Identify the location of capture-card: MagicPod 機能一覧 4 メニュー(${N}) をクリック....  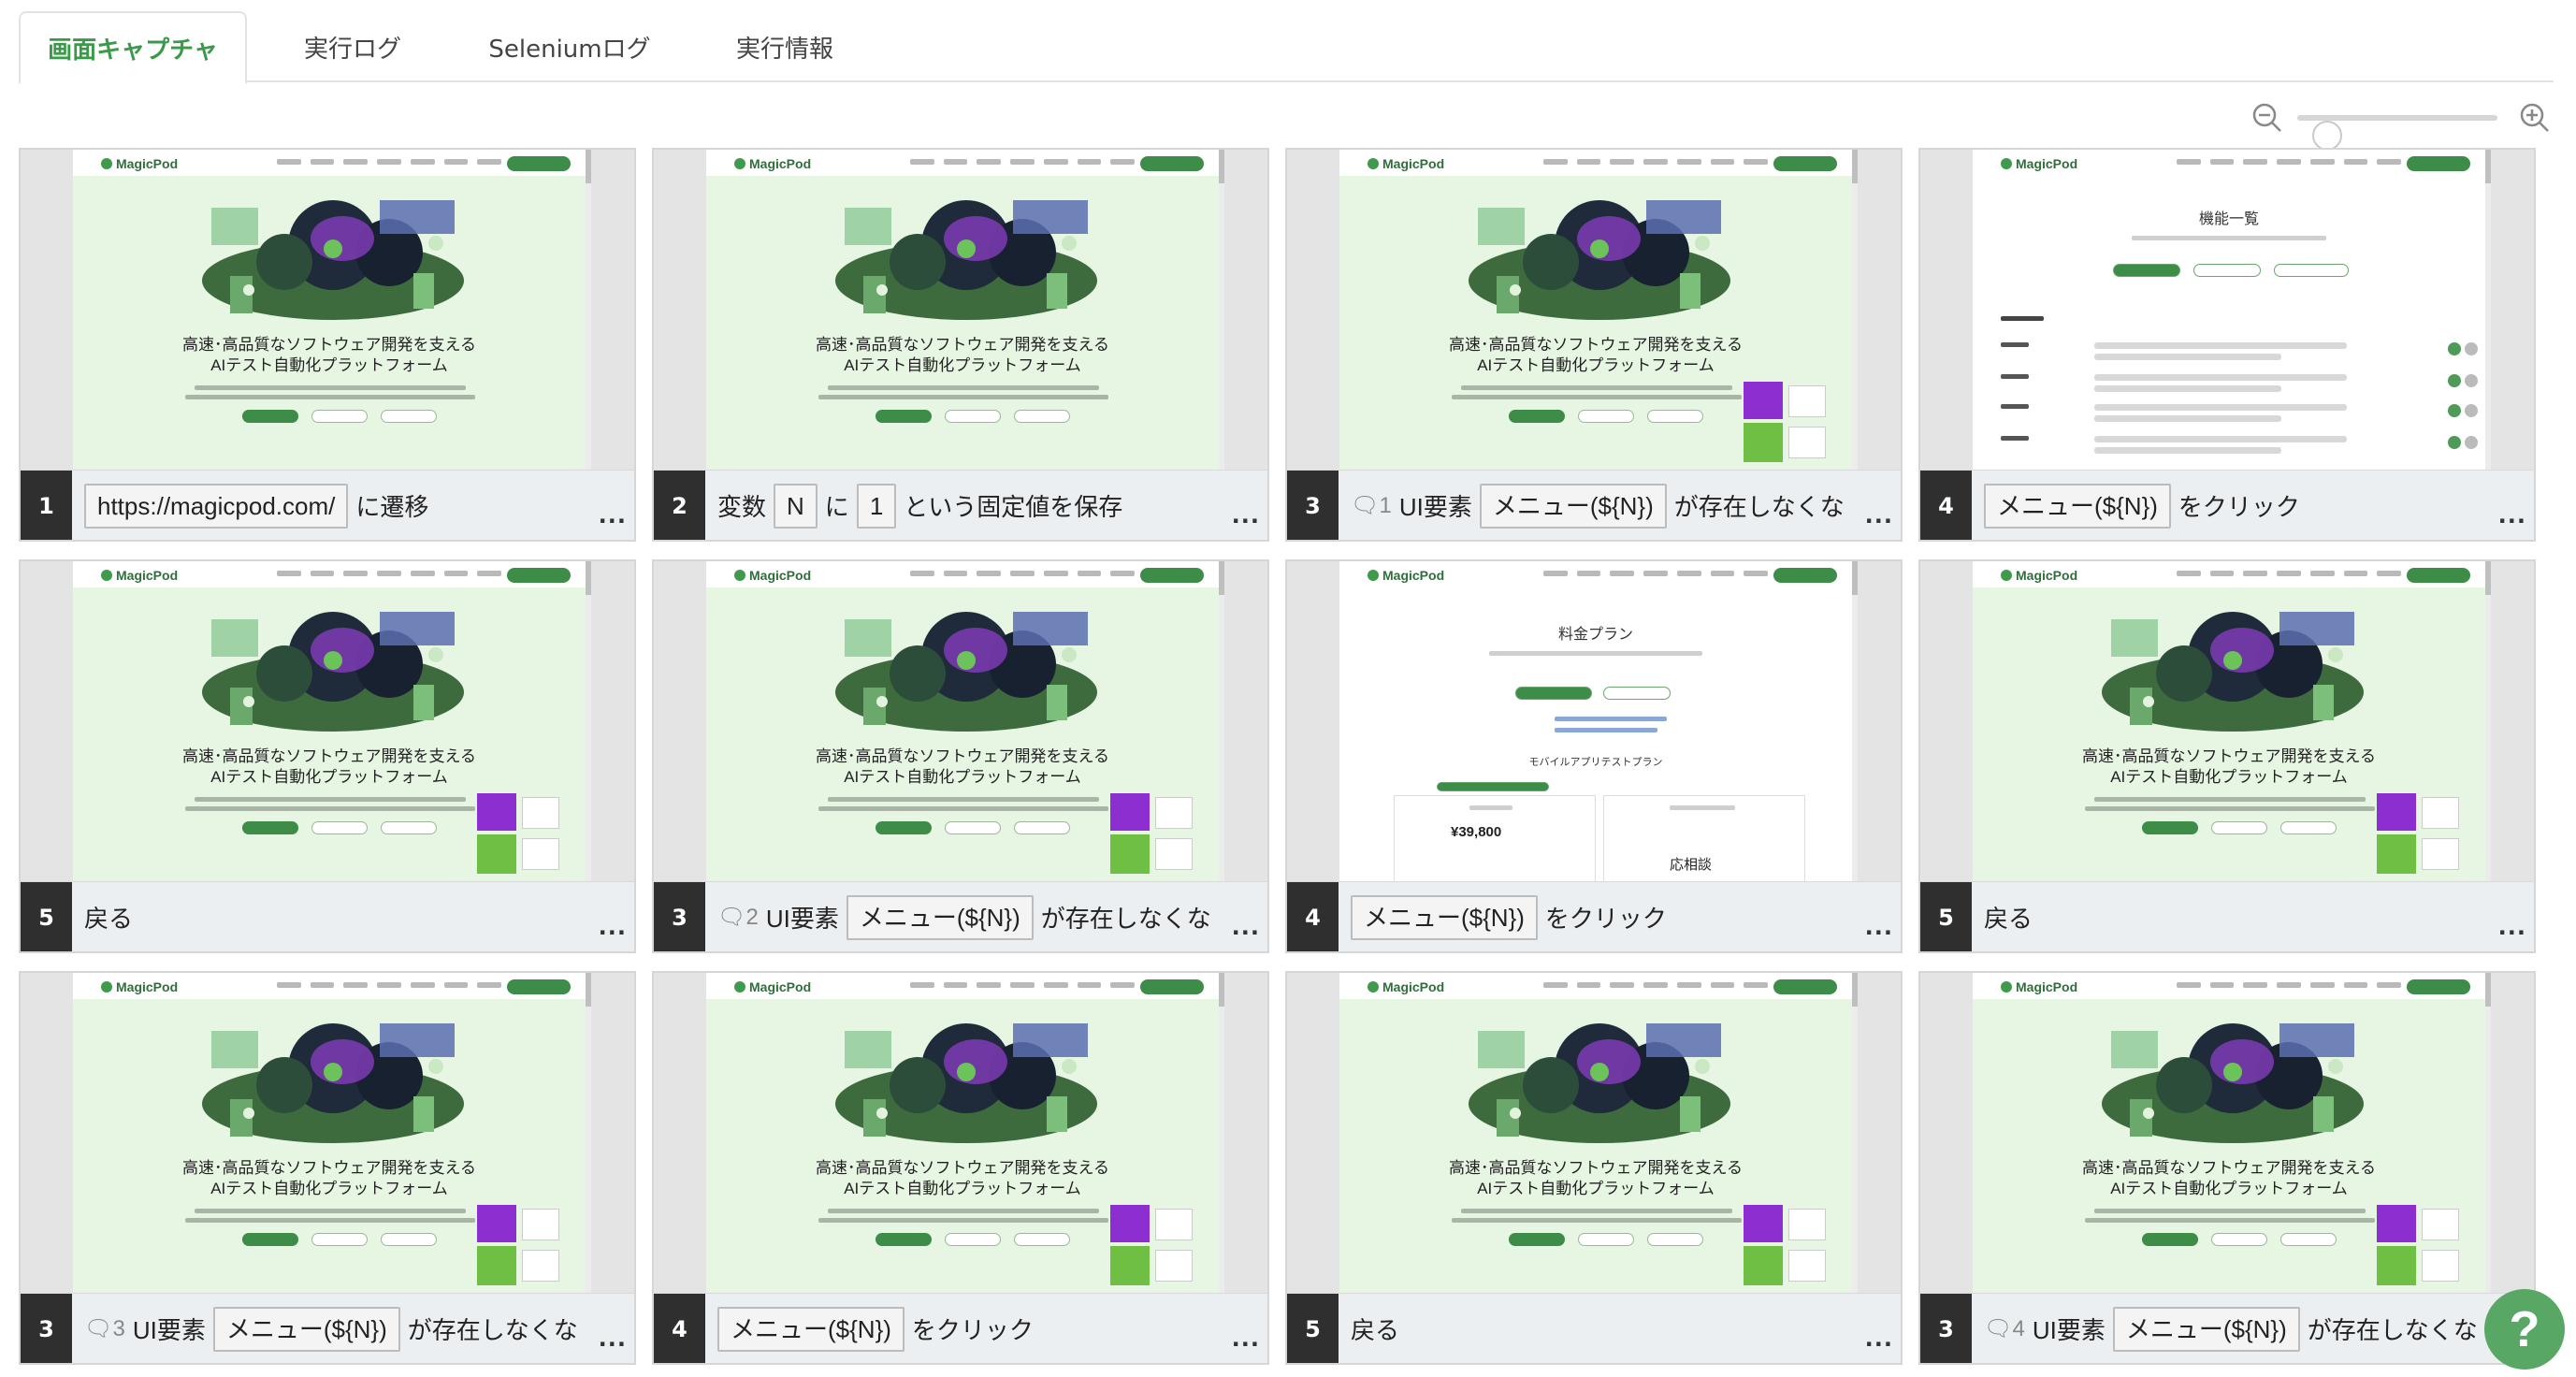
(2227, 345).